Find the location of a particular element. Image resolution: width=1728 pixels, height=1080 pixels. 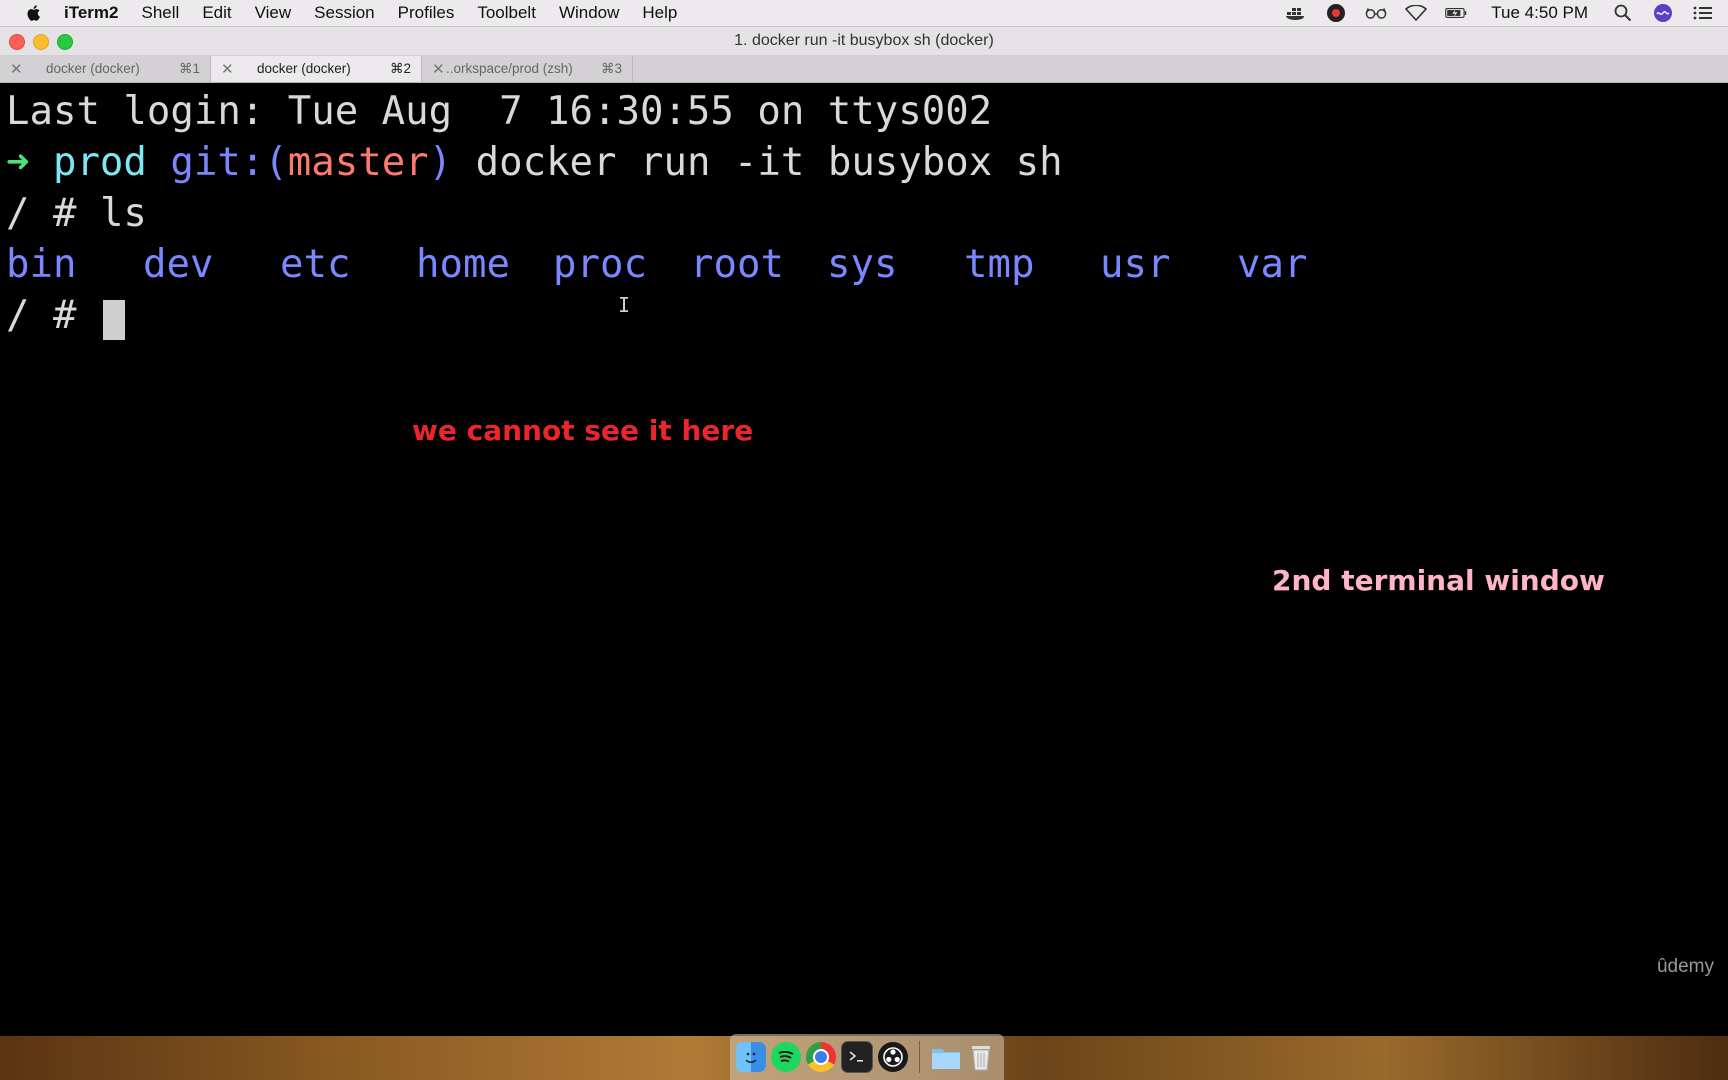

current-prompt-line: / # is located at coordinates (65, 315).